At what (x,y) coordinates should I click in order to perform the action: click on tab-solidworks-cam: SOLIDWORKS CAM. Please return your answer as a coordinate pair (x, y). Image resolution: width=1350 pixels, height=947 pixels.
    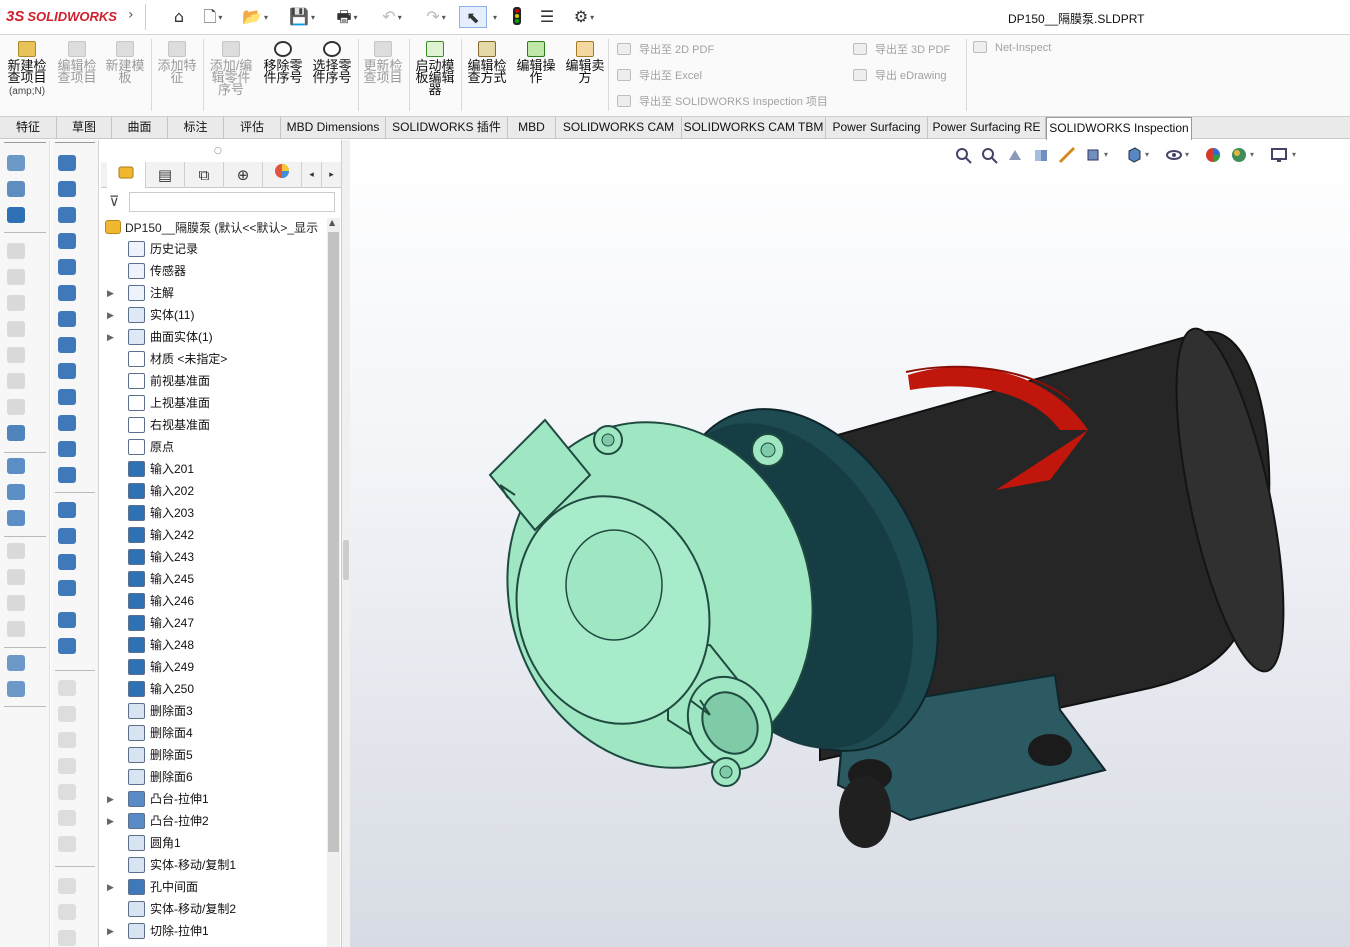
    Looking at the image, I should click on (619, 128).